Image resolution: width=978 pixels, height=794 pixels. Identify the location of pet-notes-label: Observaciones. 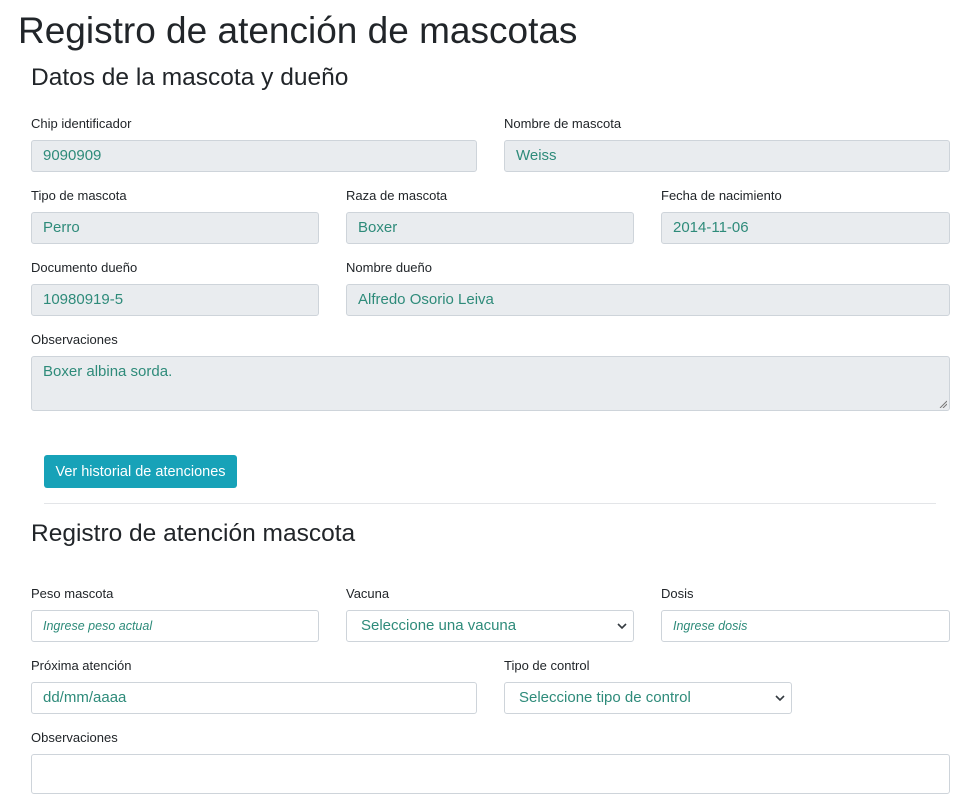
(74, 339).